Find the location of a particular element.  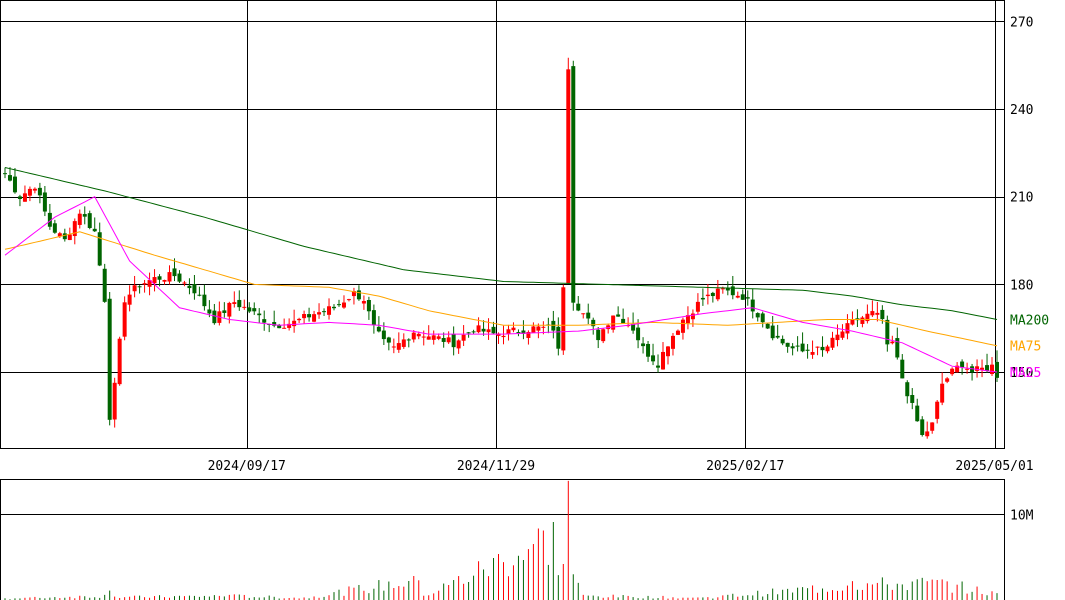

date-tick-label: 2024/09/17 is located at coordinates (247, 466).